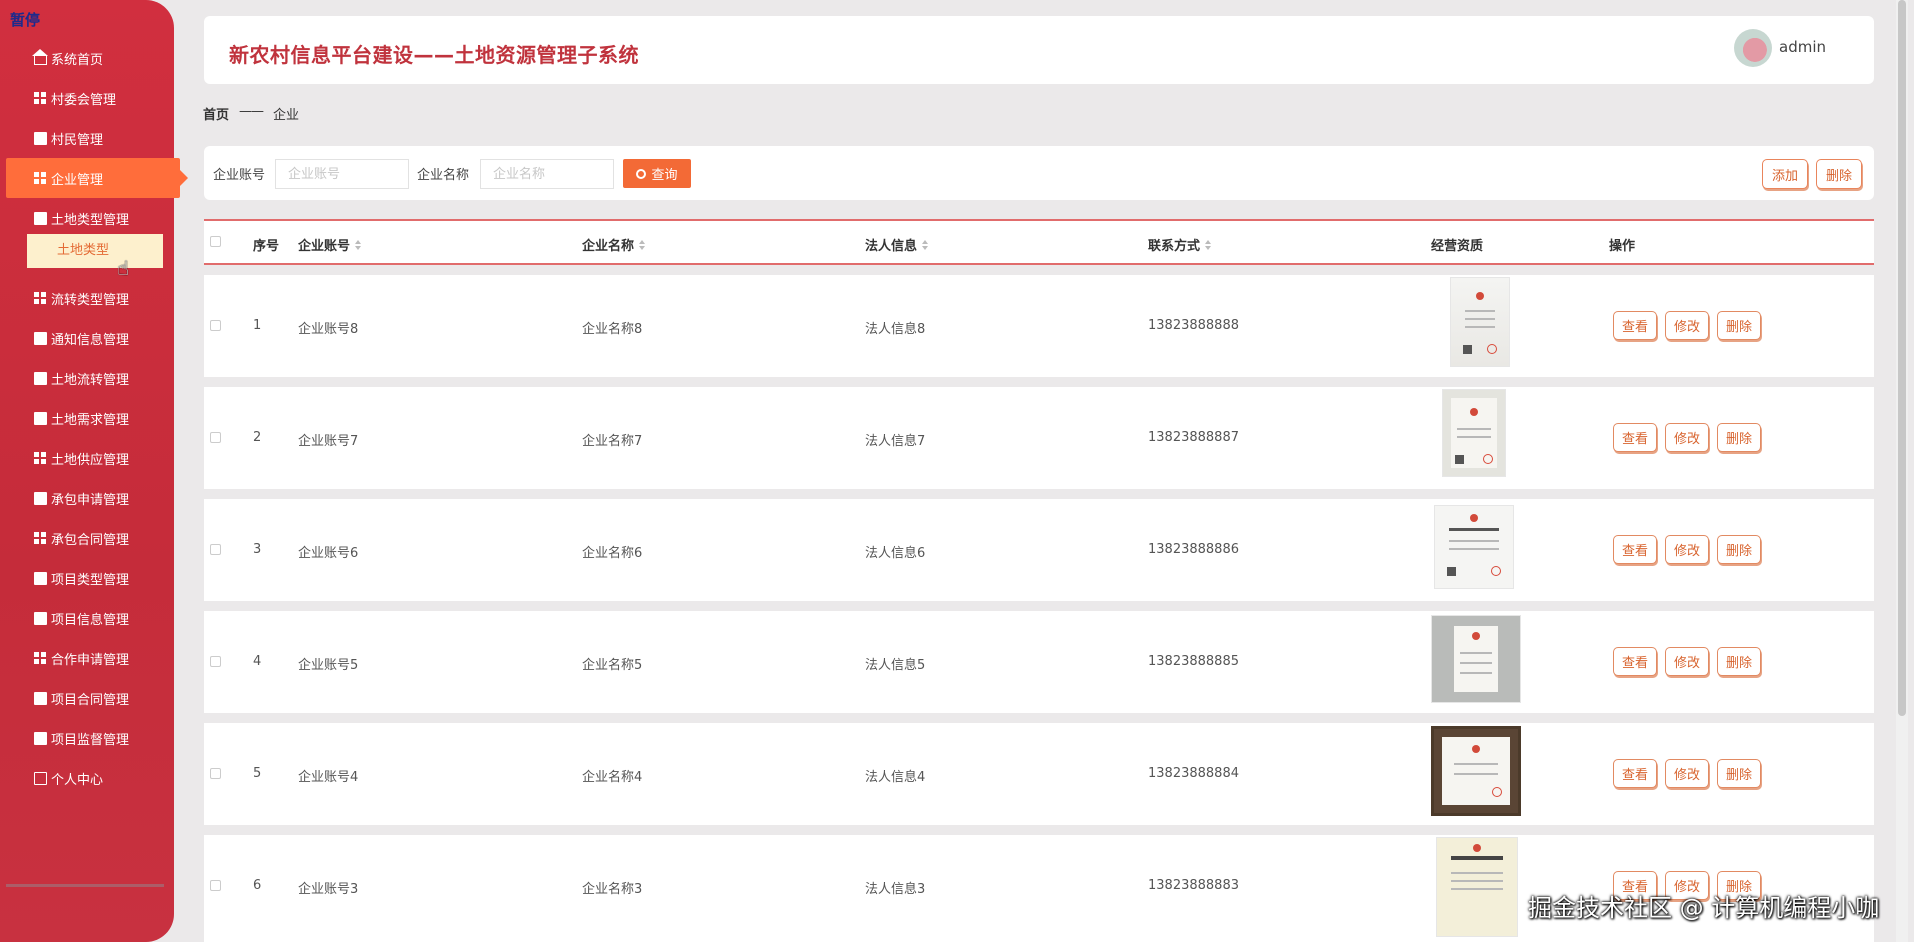 This screenshot has width=1914, height=942. I want to click on sidebar-item-land-transfer: 土地流转管理, so click(87, 378).